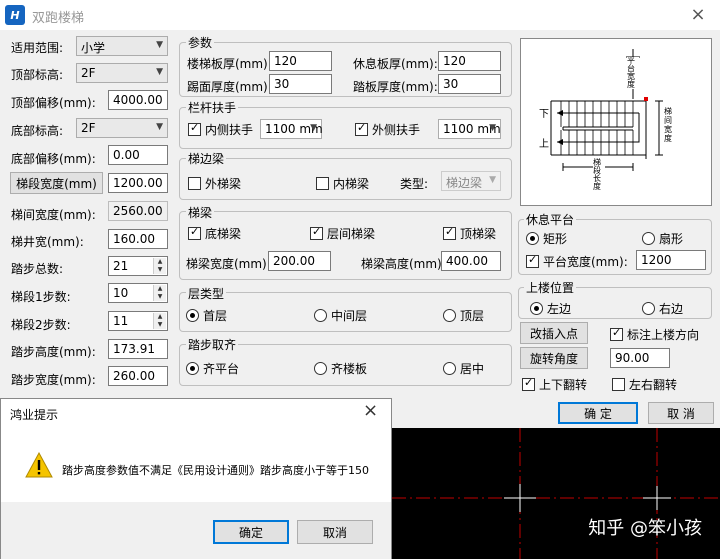  What do you see at coordinates (342, 233) in the screenshot?
I see `mid-beam-checkbox: 层间梯梁` at bounding box center [342, 233].